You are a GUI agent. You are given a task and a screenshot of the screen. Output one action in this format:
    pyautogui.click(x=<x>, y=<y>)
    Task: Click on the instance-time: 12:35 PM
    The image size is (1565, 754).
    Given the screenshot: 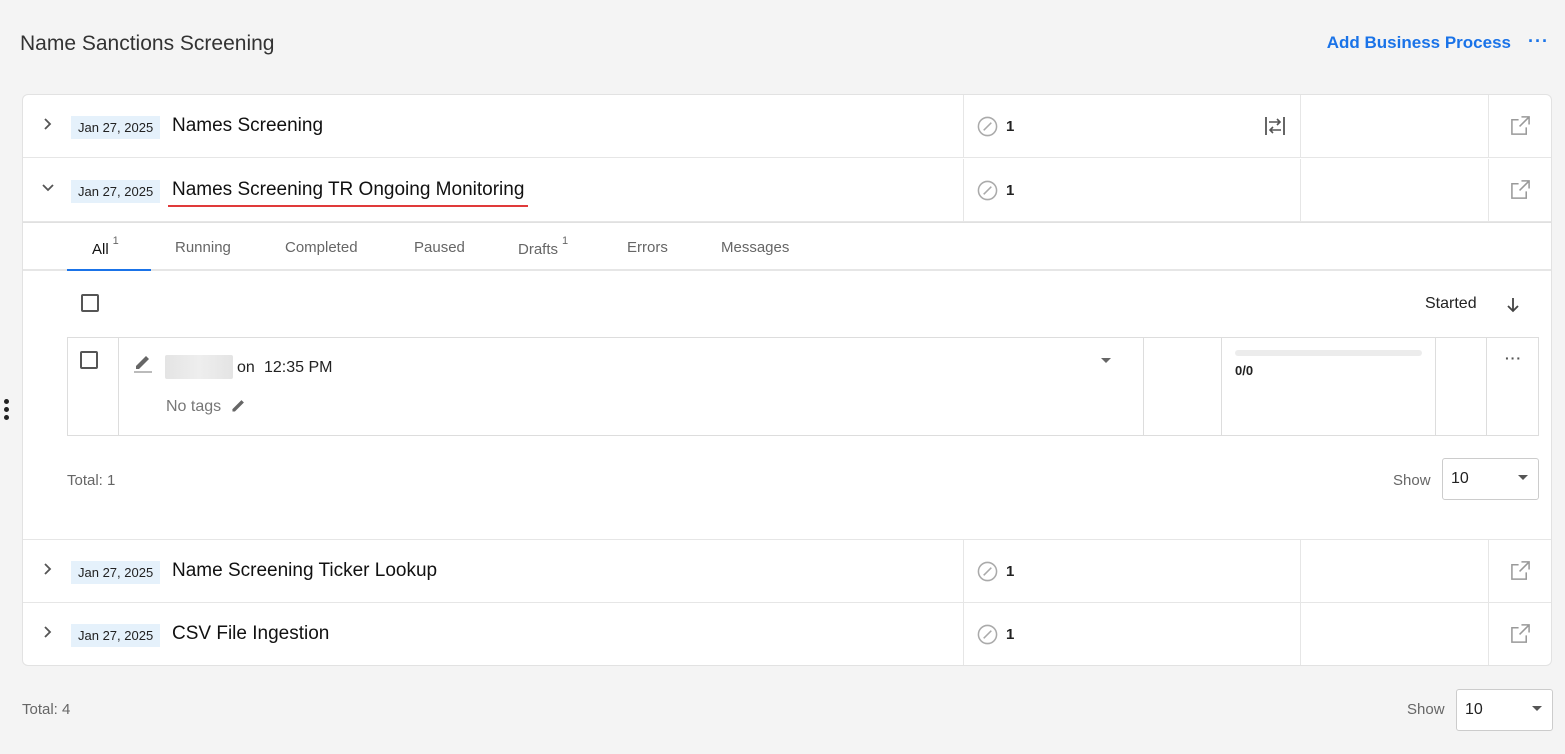 What is the action you would take?
    pyautogui.click(x=298, y=367)
    